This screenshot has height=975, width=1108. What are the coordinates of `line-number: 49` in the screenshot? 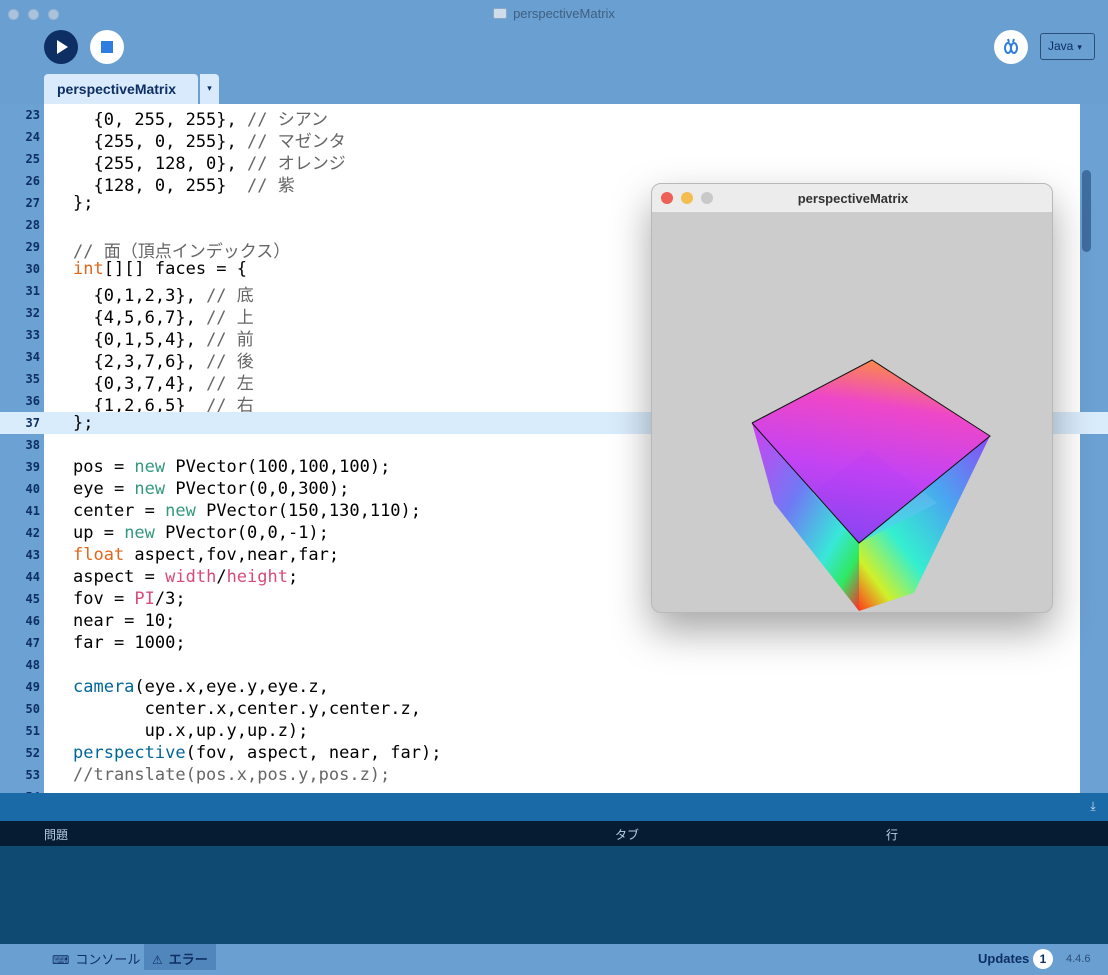 It's located at (20, 687).